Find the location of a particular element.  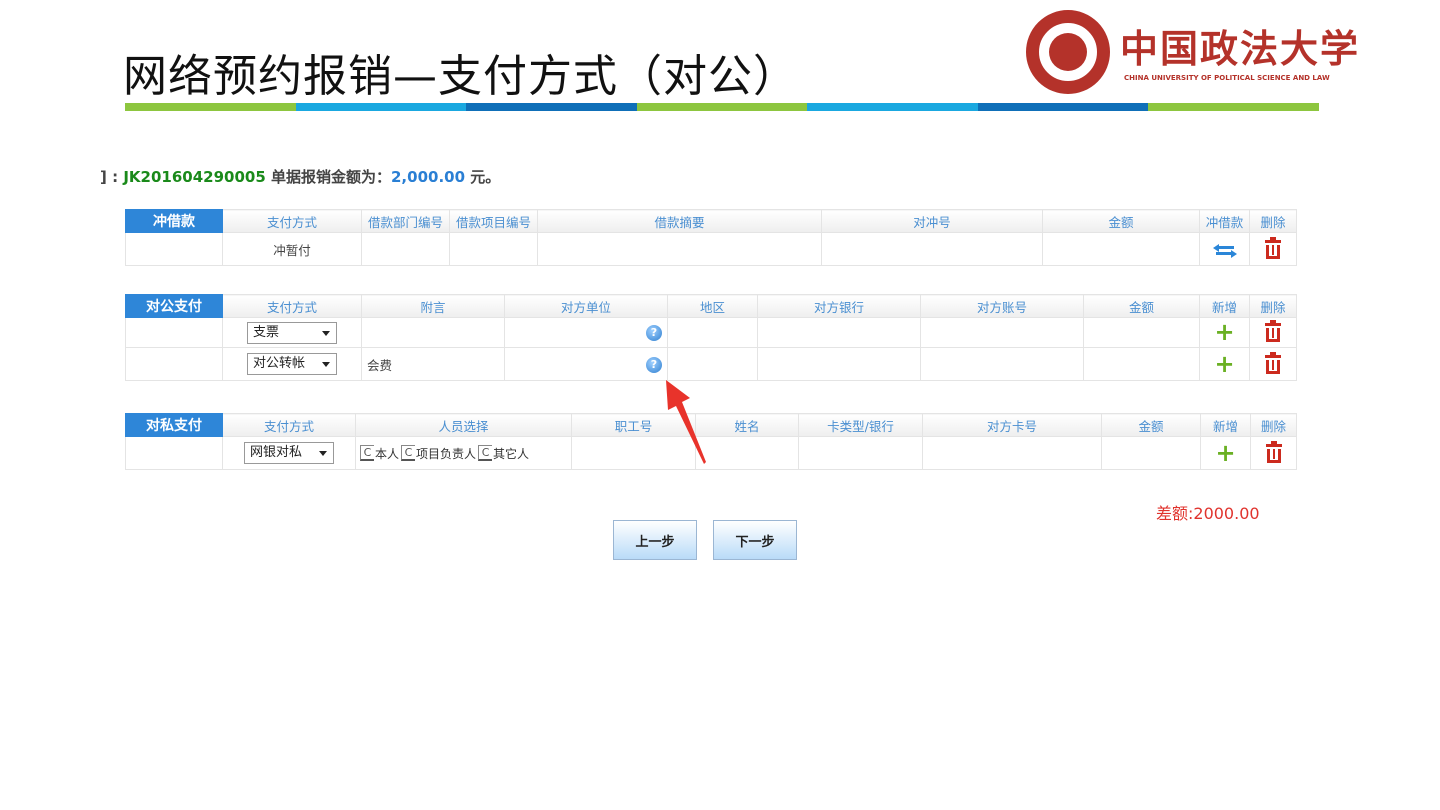

column-header: 对方单位 is located at coordinates (586, 306).